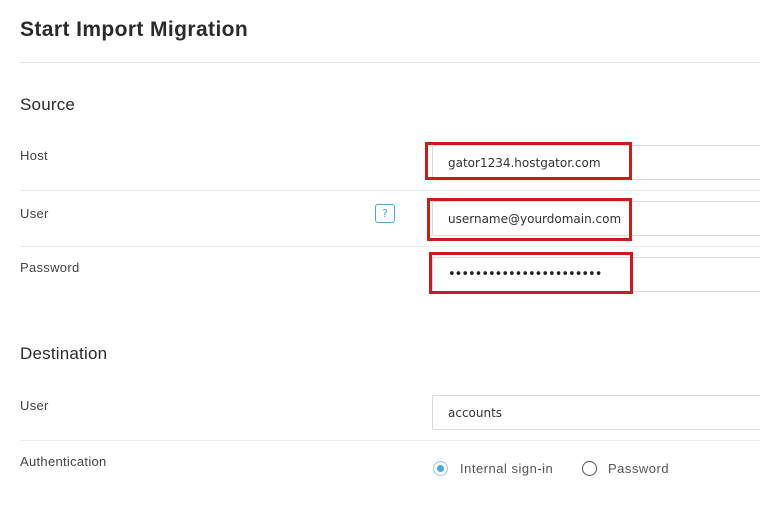  What do you see at coordinates (34, 405) in the screenshot?
I see `destination-user-label: User` at bounding box center [34, 405].